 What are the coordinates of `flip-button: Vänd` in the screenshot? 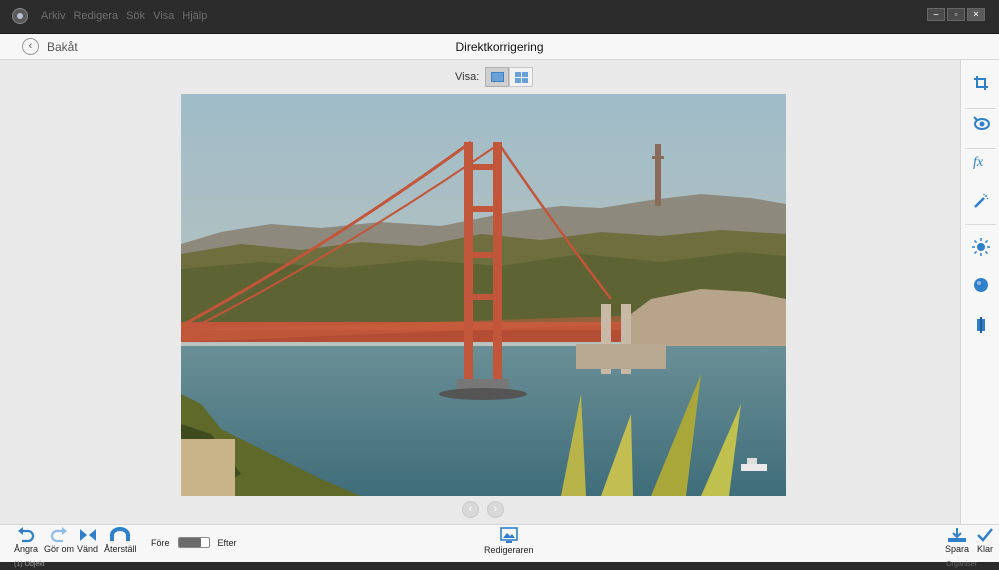 It's located at (87, 540).